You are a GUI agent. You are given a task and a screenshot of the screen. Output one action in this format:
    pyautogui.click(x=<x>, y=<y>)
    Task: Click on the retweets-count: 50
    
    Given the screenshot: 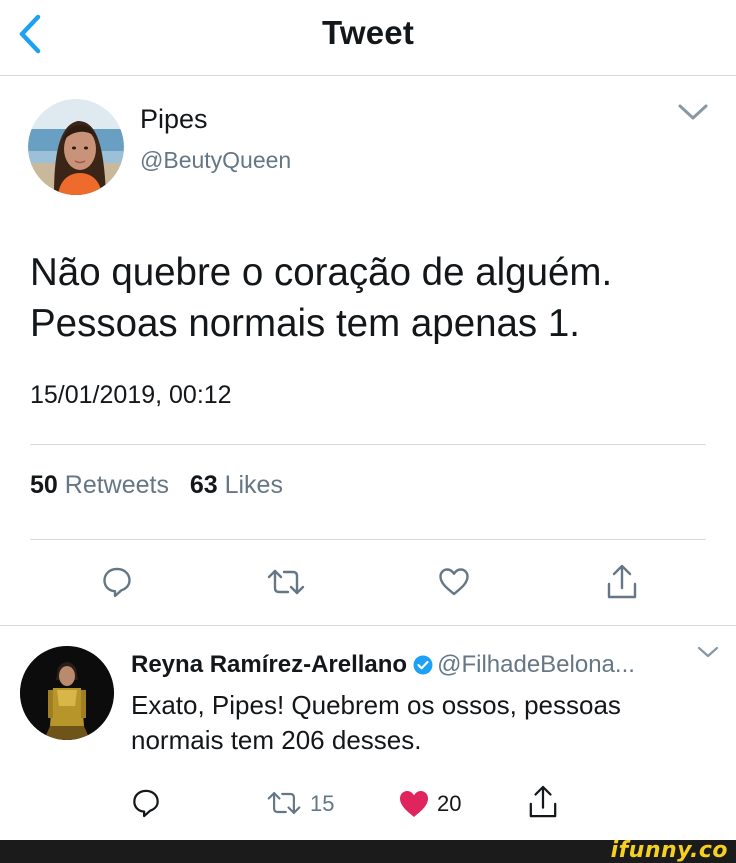 What is the action you would take?
    pyautogui.click(x=44, y=485)
    